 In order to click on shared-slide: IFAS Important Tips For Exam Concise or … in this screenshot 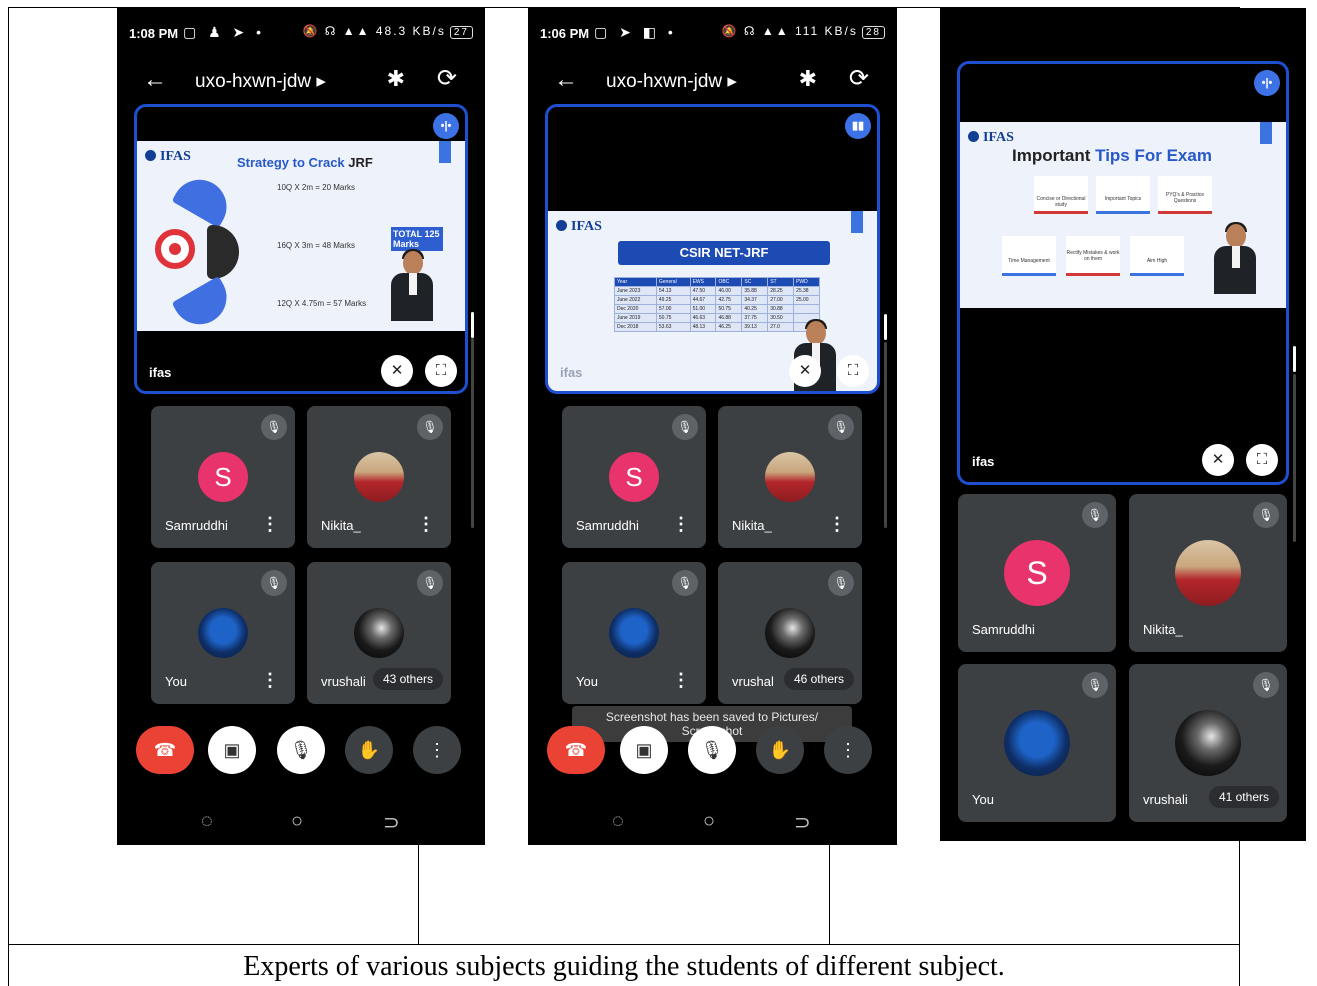, I will do `click(1123, 215)`.